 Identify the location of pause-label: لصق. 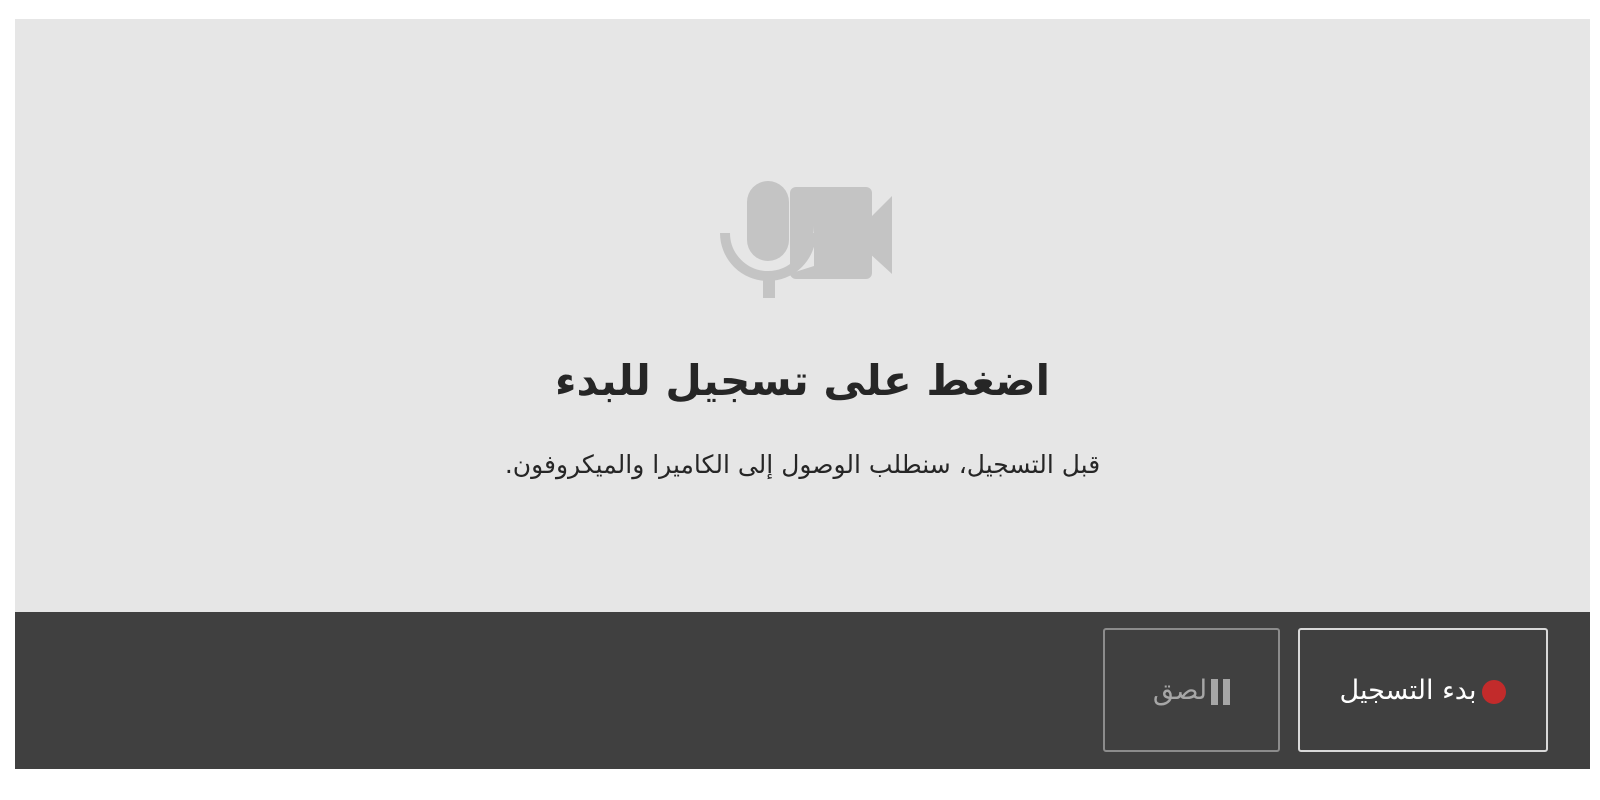
(1180, 690).